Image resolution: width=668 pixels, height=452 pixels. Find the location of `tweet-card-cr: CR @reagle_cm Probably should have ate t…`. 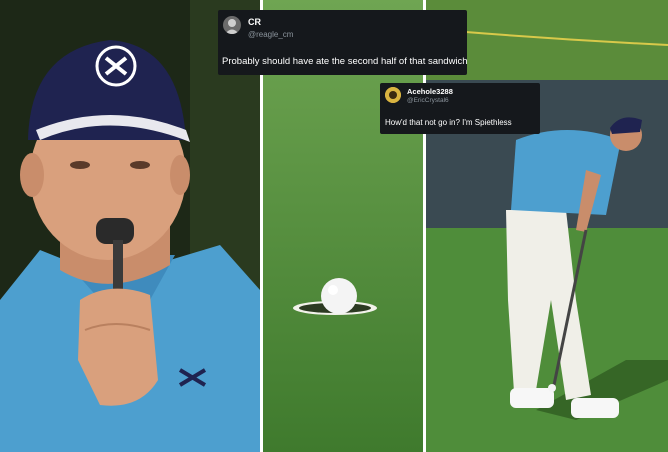

tweet-card-cr: CR @reagle_cm Probably should have ate t… is located at coordinates (343, 42).